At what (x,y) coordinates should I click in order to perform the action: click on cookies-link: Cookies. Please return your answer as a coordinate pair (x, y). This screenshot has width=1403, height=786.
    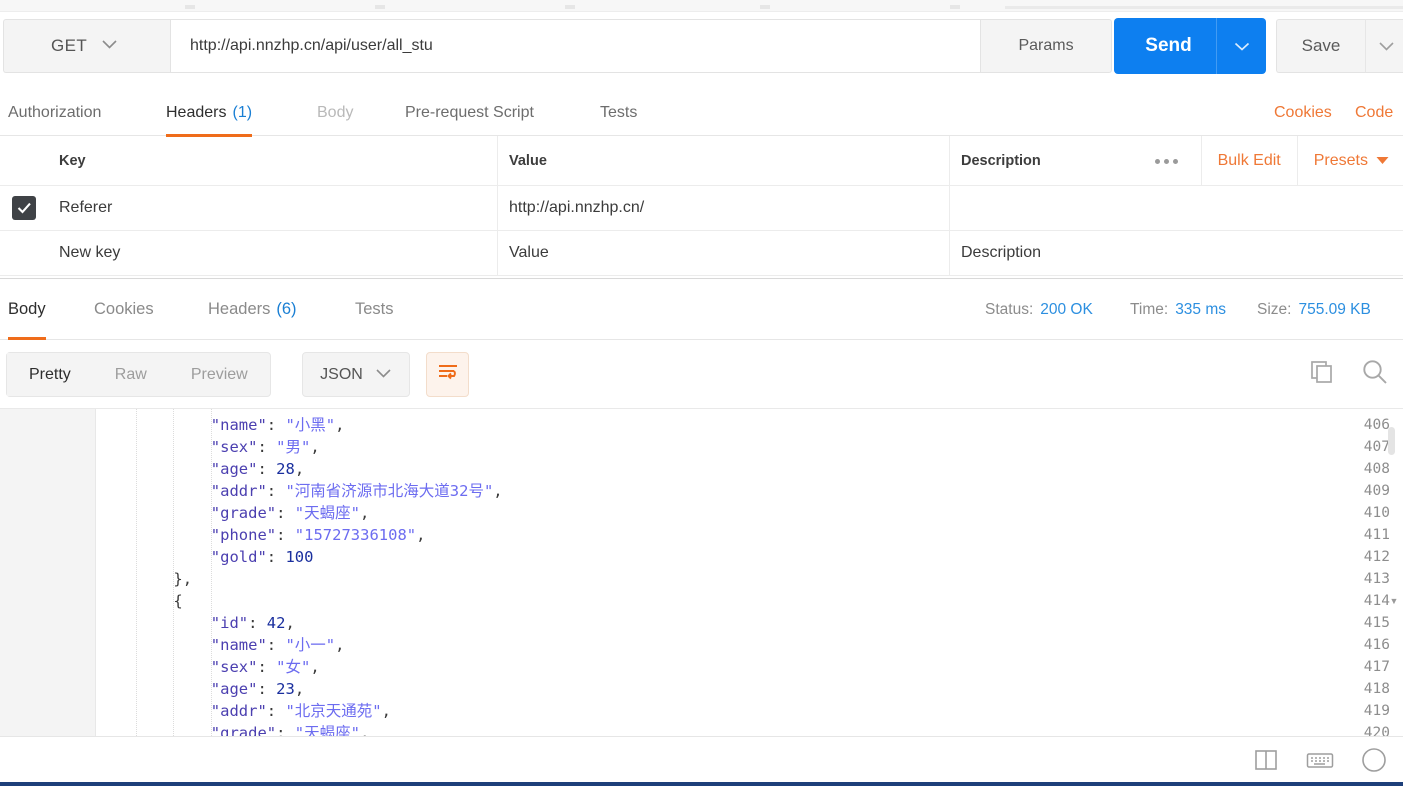
    Looking at the image, I should click on (1303, 113).